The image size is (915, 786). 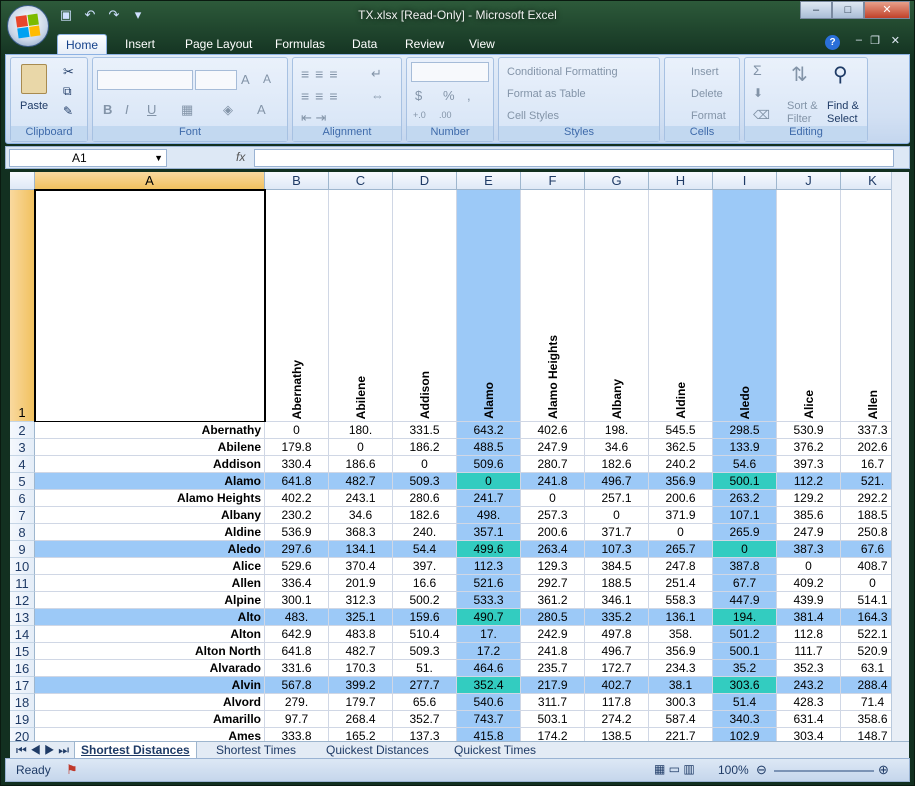 I want to click on distance-cell: 257.1, so click(x=617, y=498).